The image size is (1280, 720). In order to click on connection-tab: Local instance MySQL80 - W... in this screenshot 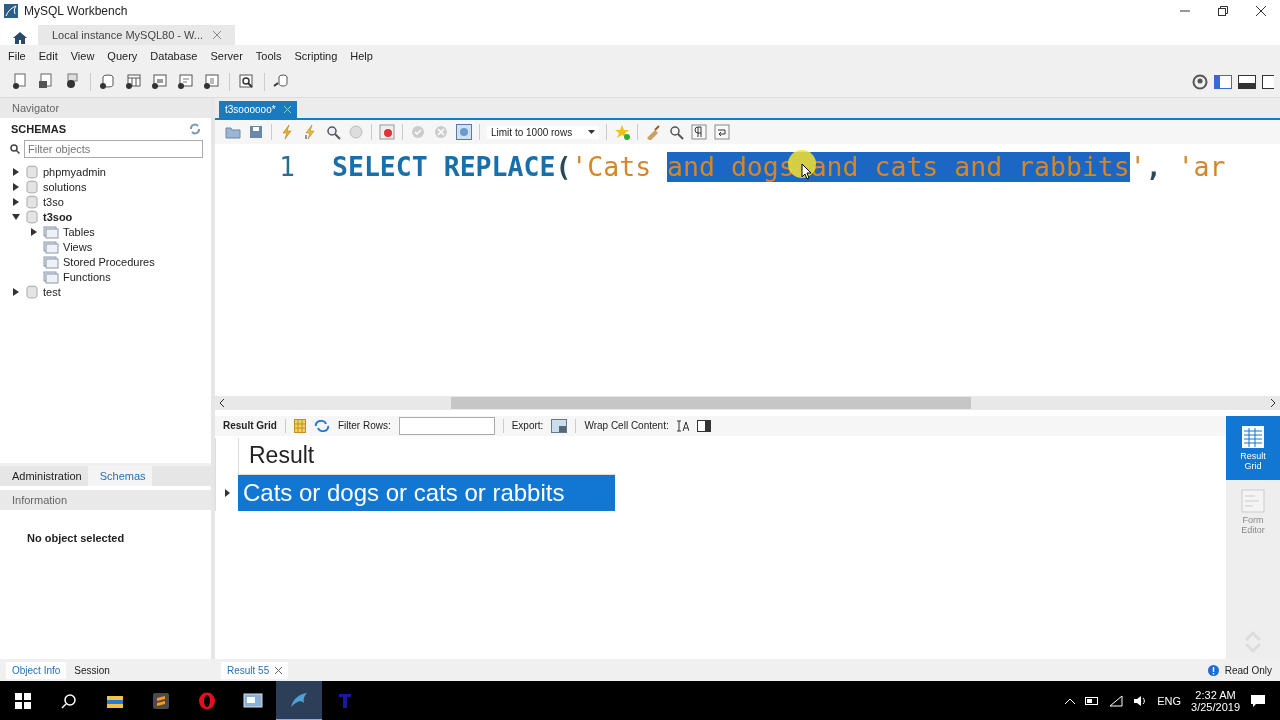, I will do `click(136, 35)`.